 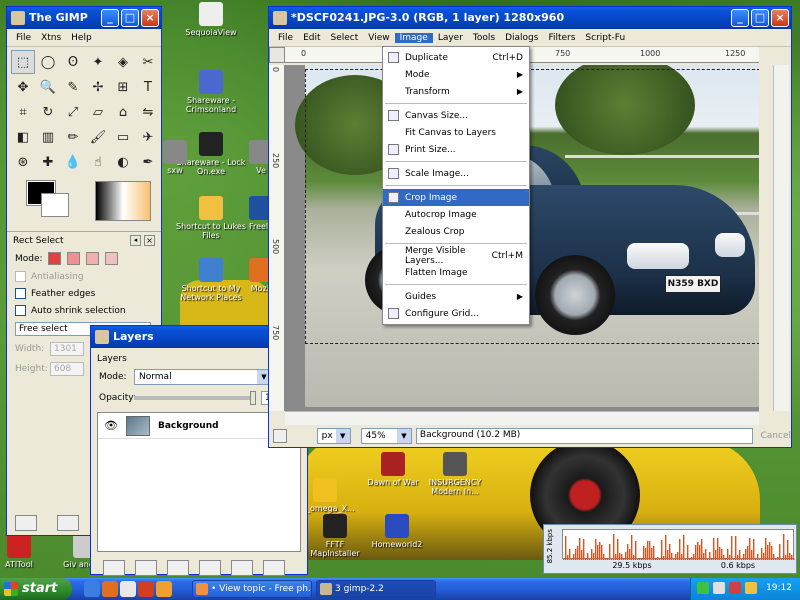 What do you see at coordinates (36, 589) in the screenshot?
I see `start-button: start` at bounding box center [36, 589].